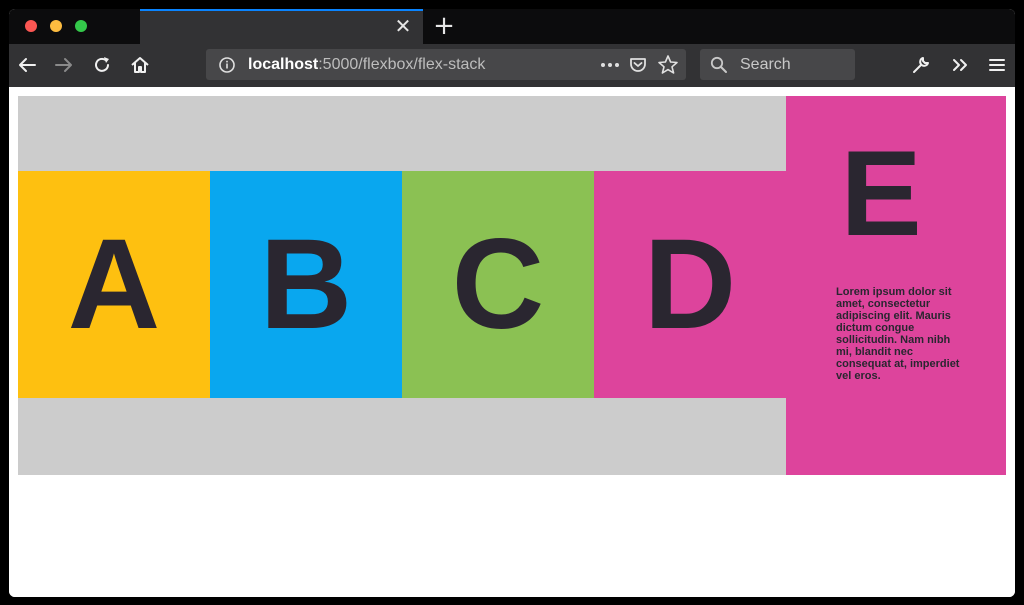  I want to click on window-minimize-button, so click(56, 26).